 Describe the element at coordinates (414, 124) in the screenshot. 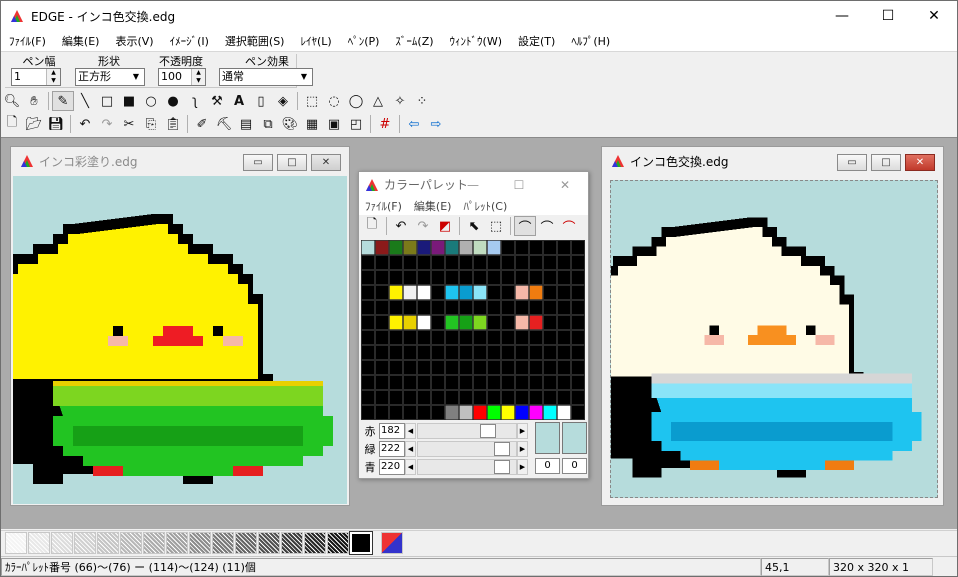

I see `prev-icon: ⇦` at that location.